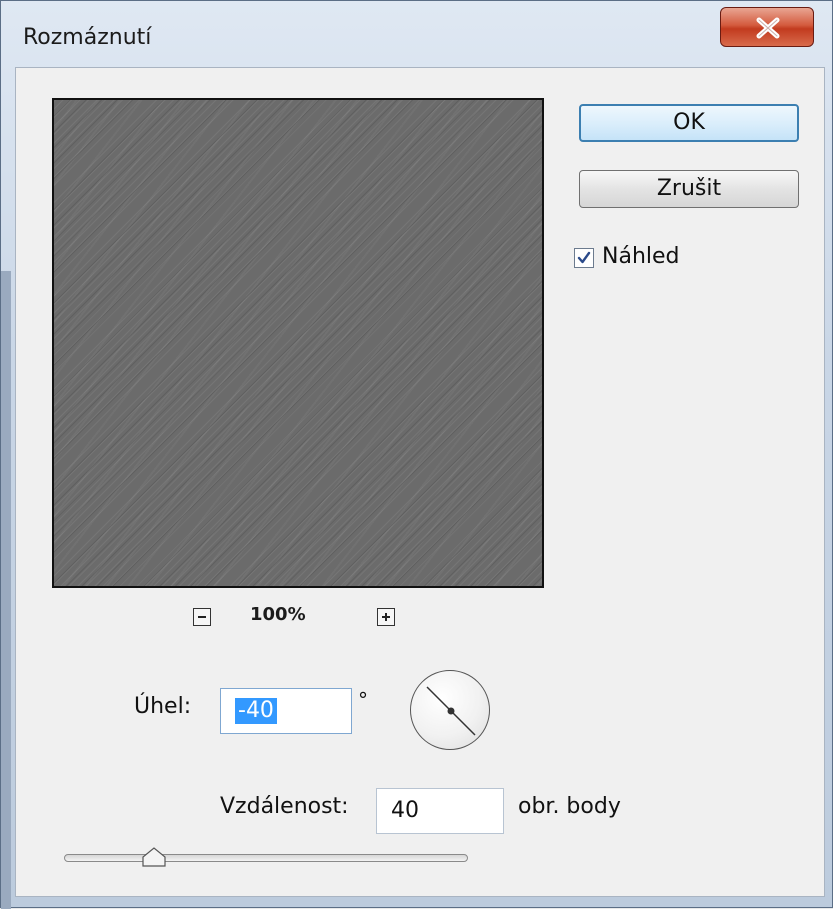  I want to click on zoom-level: 100%, so click(278, 614).